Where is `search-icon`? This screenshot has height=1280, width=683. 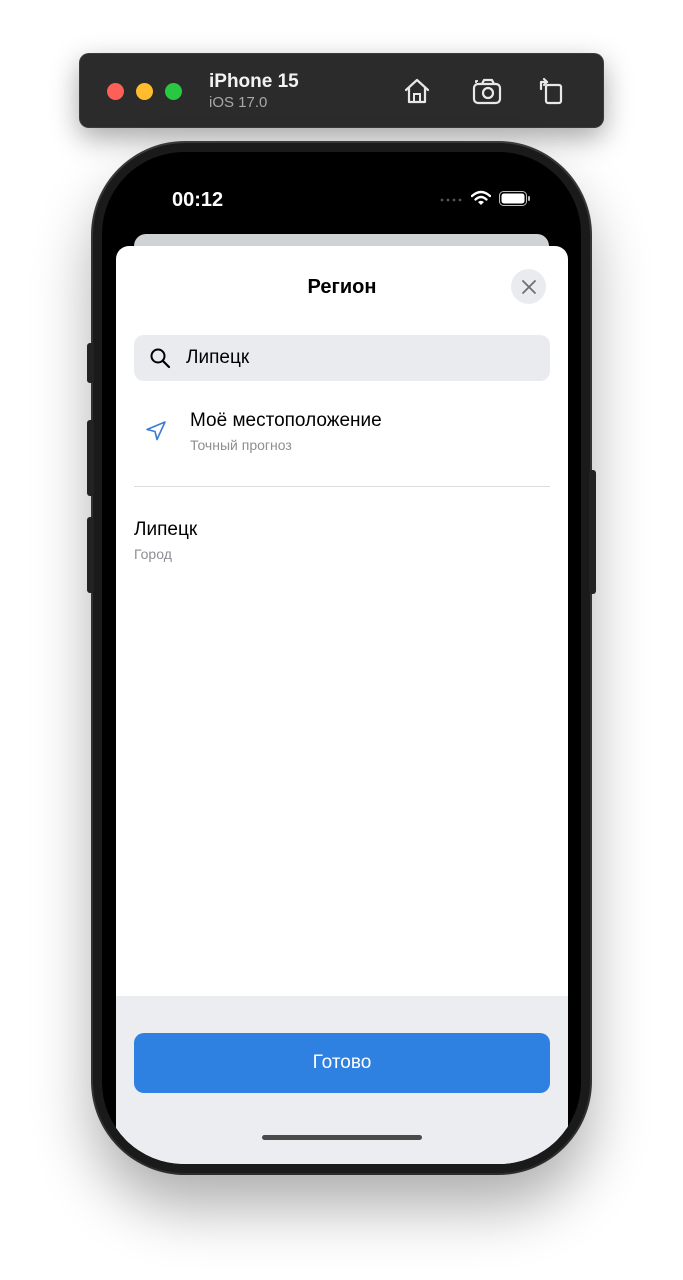 search-icon is located at coordinates (160, 358).